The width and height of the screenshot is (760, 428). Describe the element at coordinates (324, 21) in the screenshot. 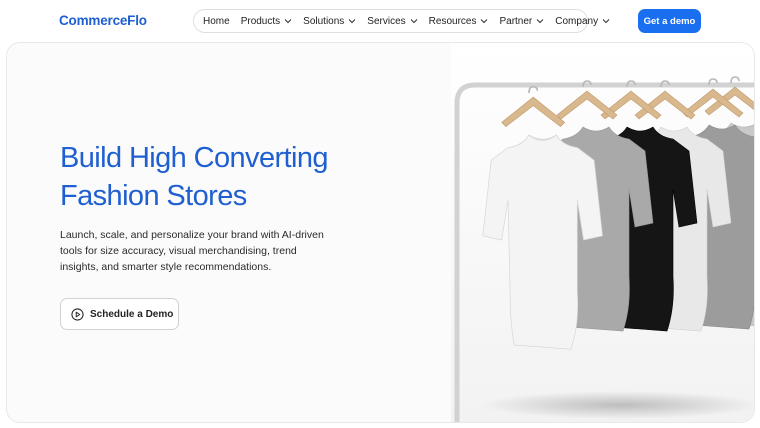

I see `nav-item-label: Solutions` at that location.